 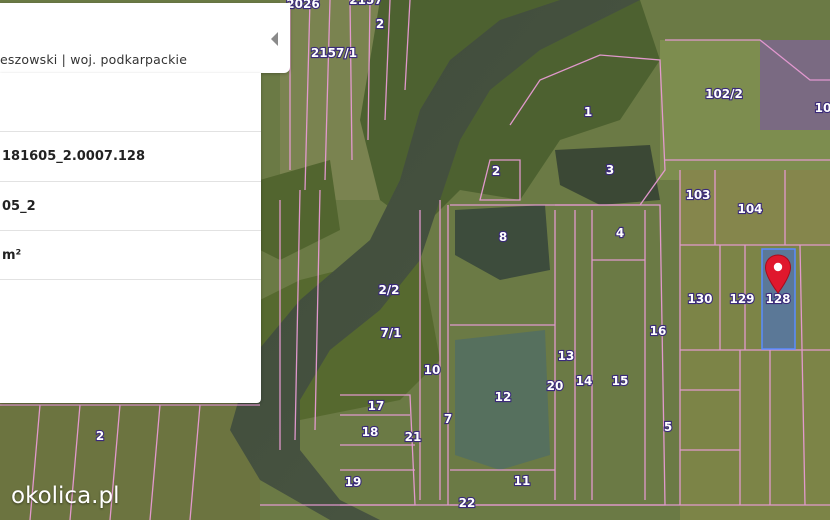 What do you see at coordinates (668, 427) in the screenshot?
I see `parcel-label-5: 5` at bounding box center [668, 427].